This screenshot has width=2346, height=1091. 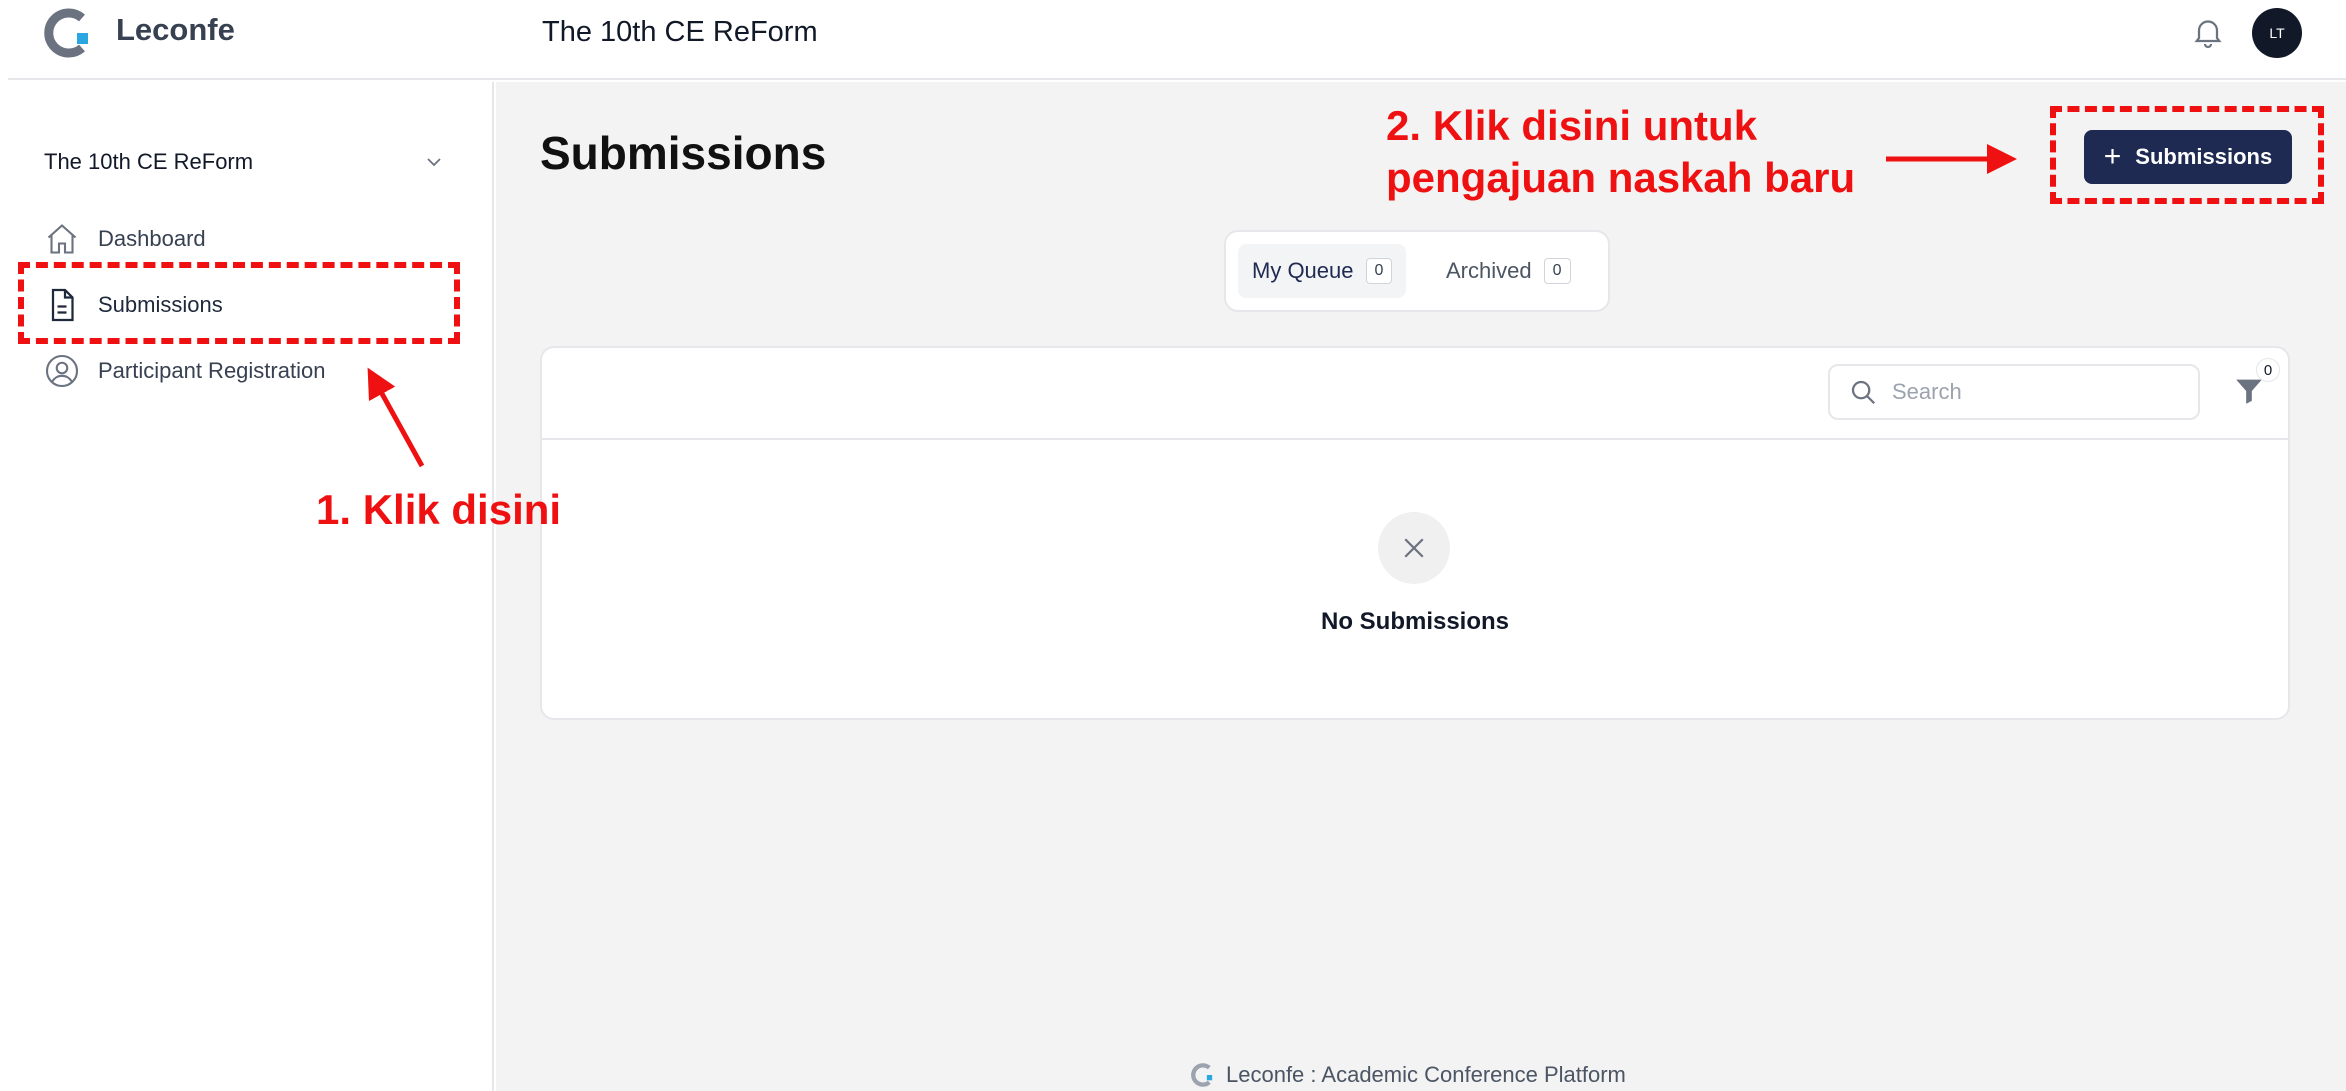 What do you see at coordinates (683, 153) in the screenshot?
I see `page-title: Submissions` at bounding box center [683, 153].